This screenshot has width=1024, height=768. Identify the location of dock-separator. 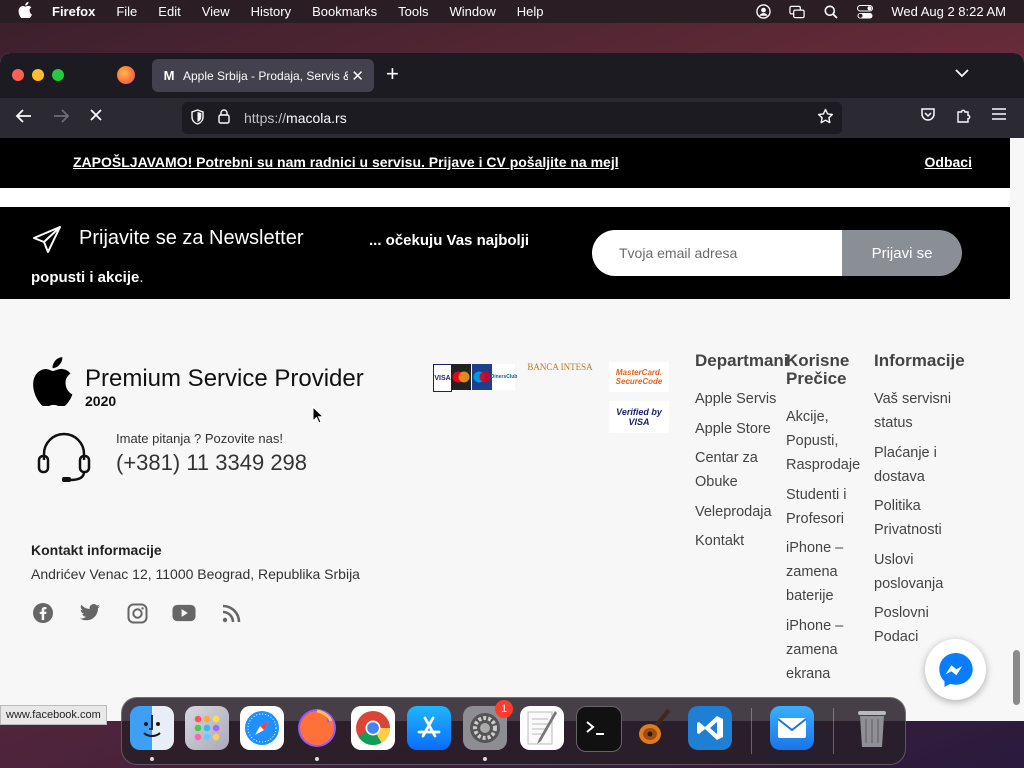
(751, 731).